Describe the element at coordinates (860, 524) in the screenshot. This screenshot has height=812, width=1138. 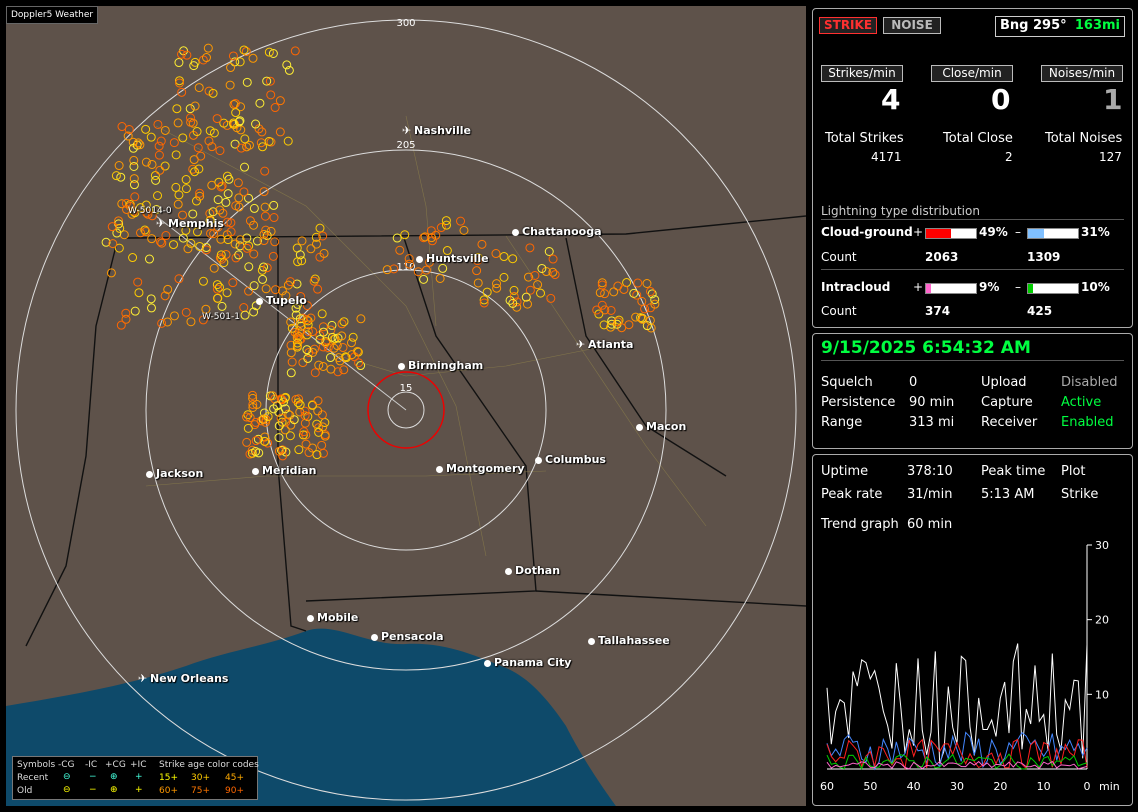
I see `trend-graph-label: Trend graph` at that location.